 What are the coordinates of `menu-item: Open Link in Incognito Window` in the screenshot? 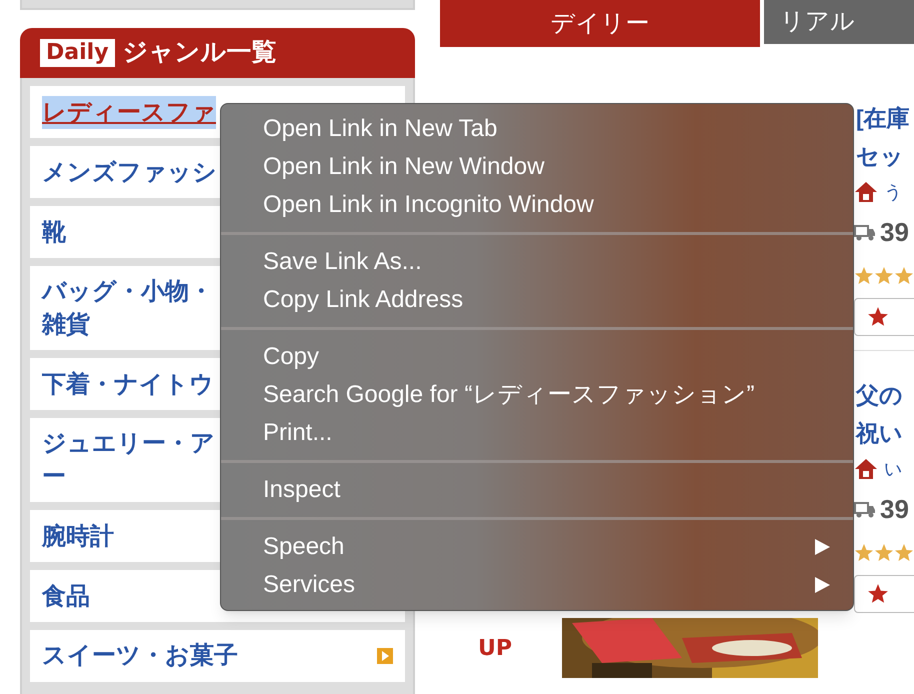 It's located at (537, 205).